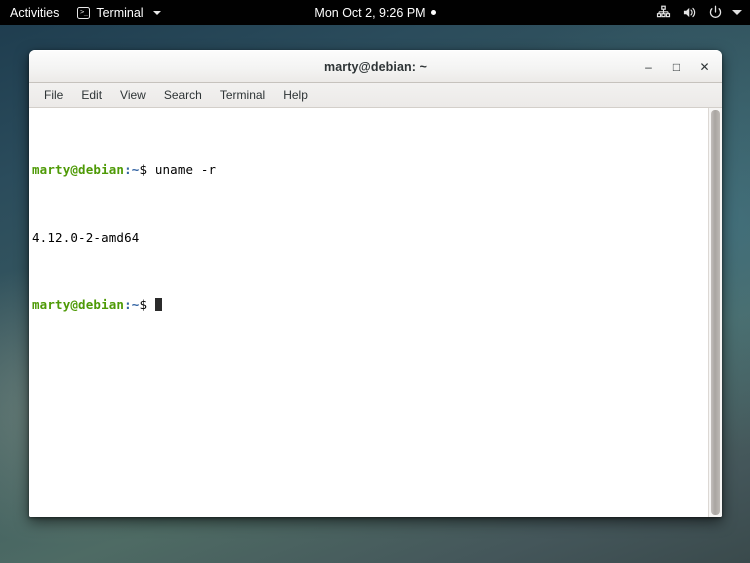  I want to click on terminal-icon-glyph: >_, so click(84, 12).